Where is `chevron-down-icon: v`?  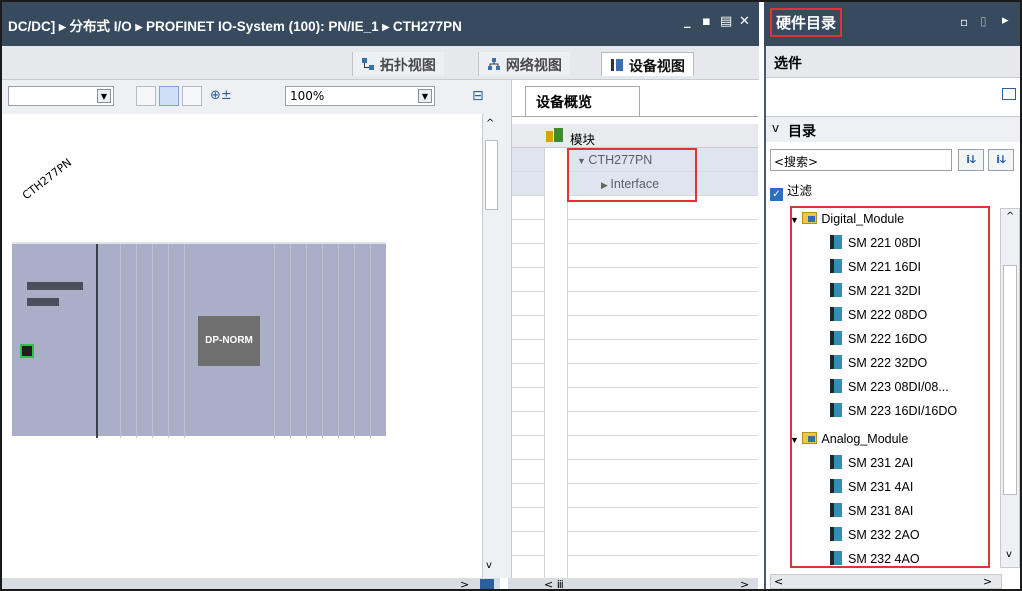 chevron-down-icon: v is located at coordinates (775, 128).